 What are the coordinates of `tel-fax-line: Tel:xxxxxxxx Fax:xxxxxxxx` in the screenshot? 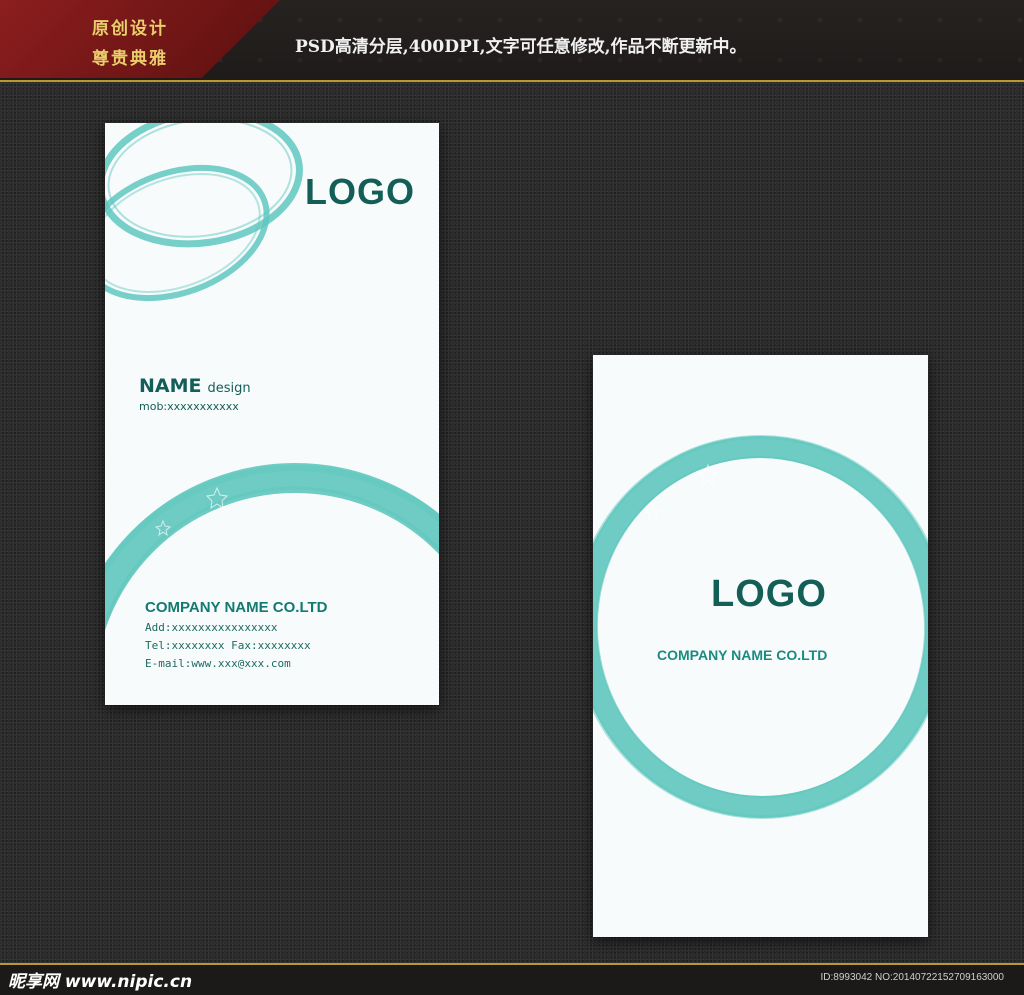 It's located at (228, 645).